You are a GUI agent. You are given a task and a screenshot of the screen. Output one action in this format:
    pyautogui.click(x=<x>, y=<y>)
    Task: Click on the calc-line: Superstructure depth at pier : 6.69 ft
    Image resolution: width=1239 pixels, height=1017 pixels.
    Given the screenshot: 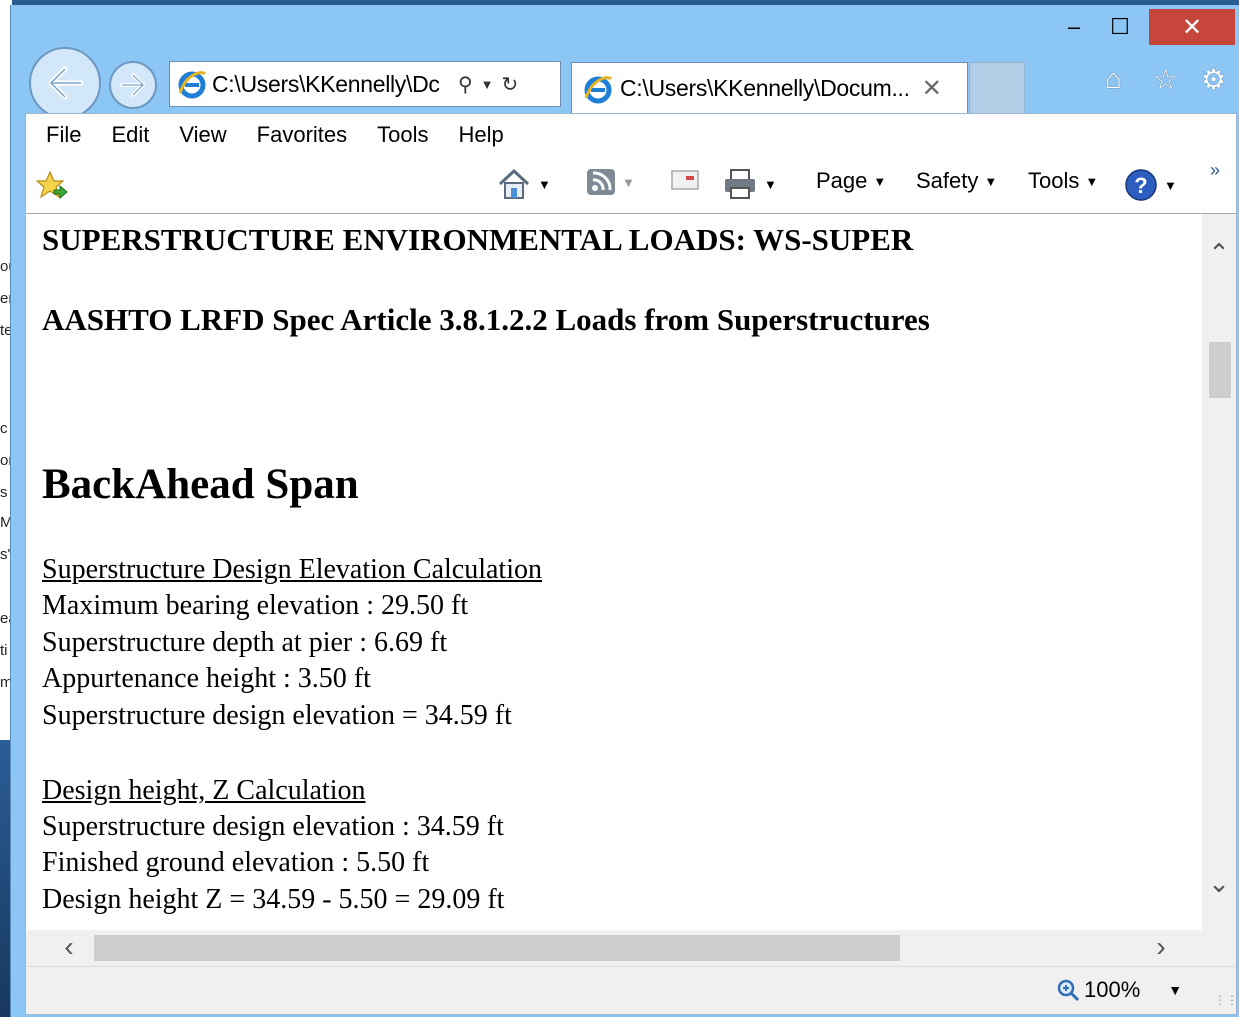 What is the action you would take?
    pyautogui.click(x=245, y=642)
    